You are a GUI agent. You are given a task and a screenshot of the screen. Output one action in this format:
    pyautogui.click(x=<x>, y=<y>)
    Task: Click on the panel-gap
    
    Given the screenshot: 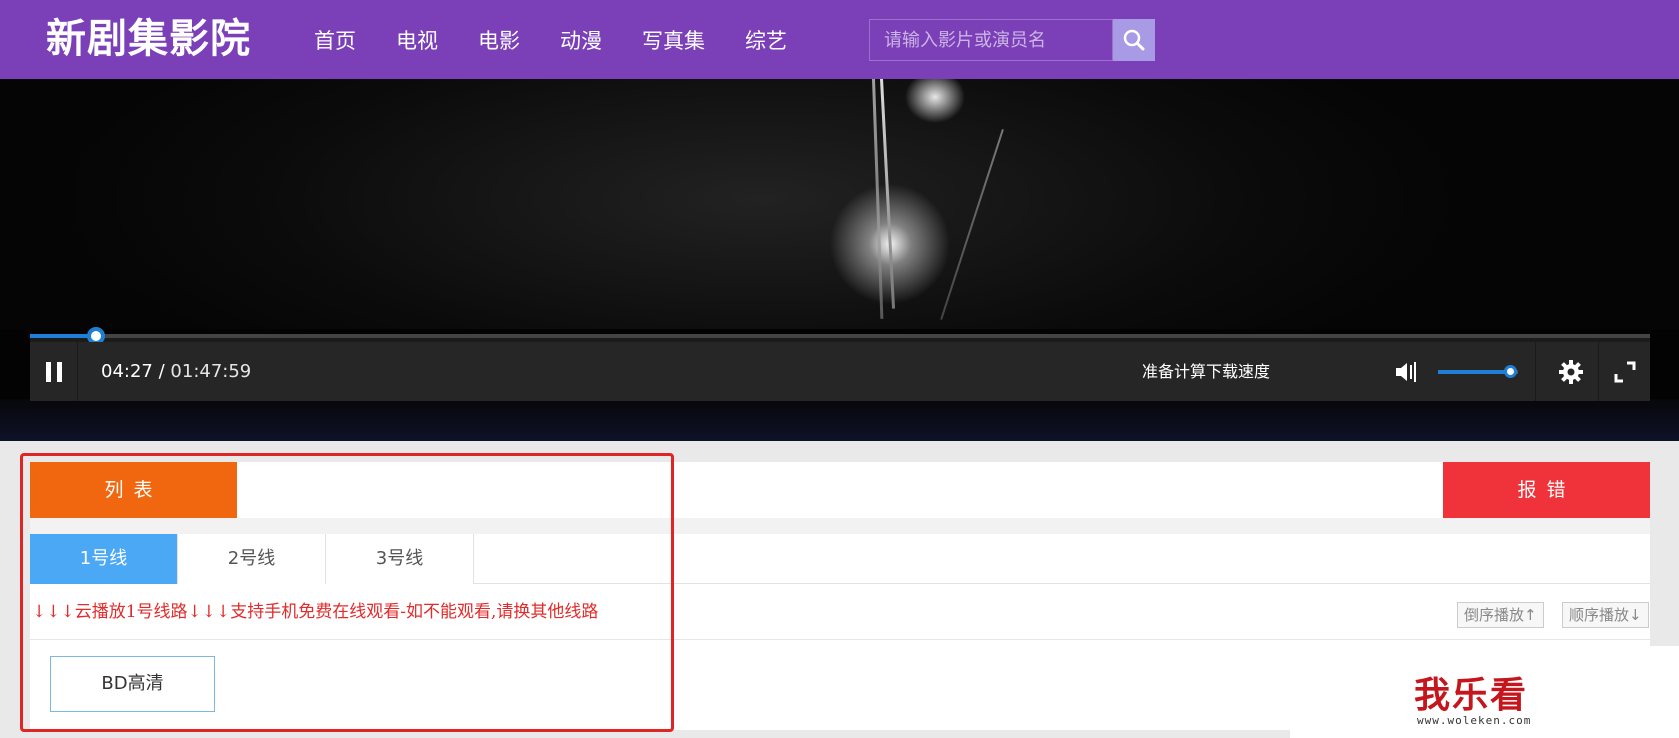 What is the action you would take?
    pyautogui.click(x=840, y=526)
    